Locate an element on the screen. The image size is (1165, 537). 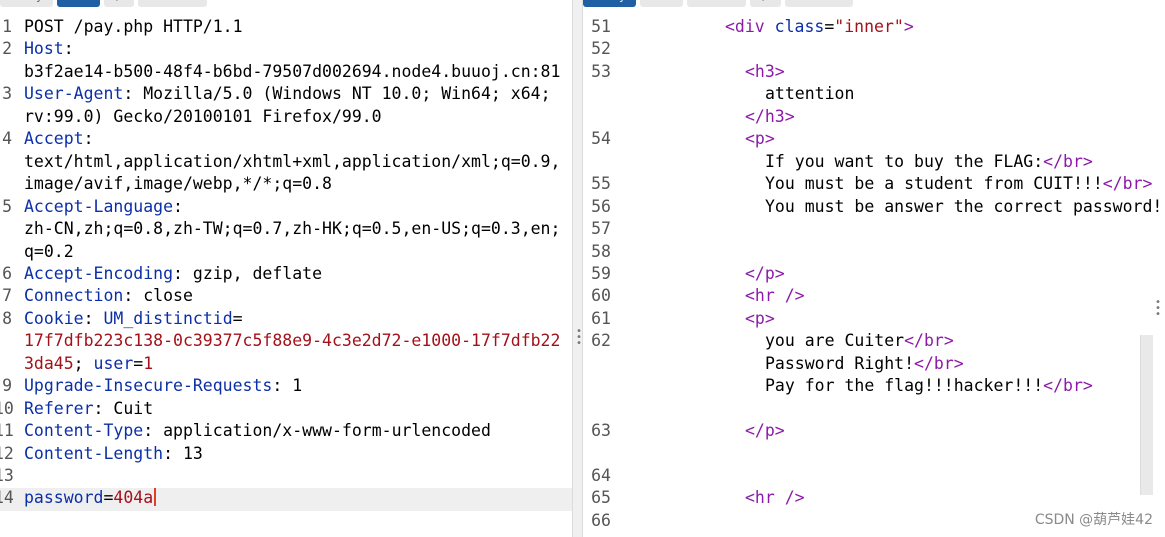
request-tab-label: \n is located at coordinates (119, 1).